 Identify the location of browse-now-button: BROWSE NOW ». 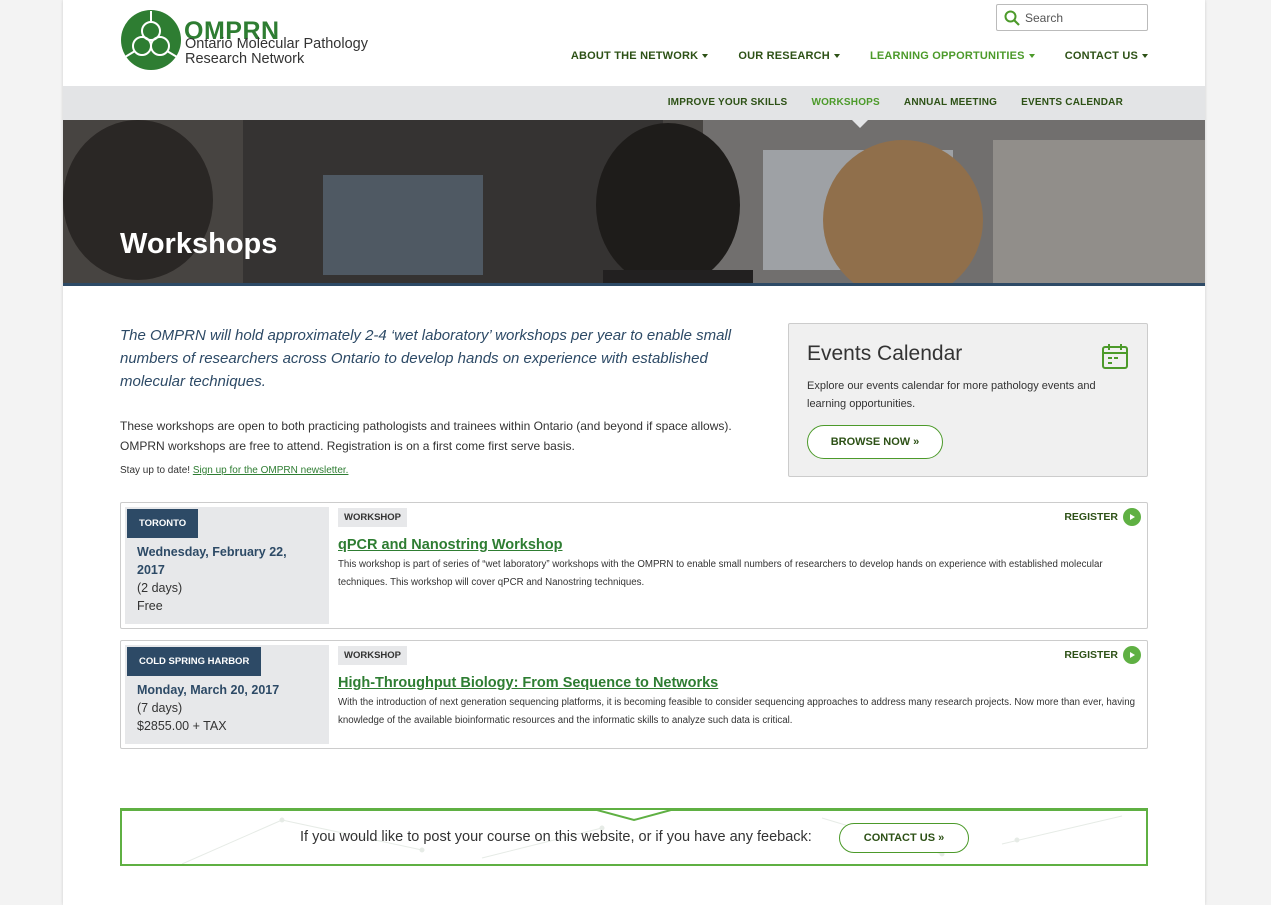
(875, 442).